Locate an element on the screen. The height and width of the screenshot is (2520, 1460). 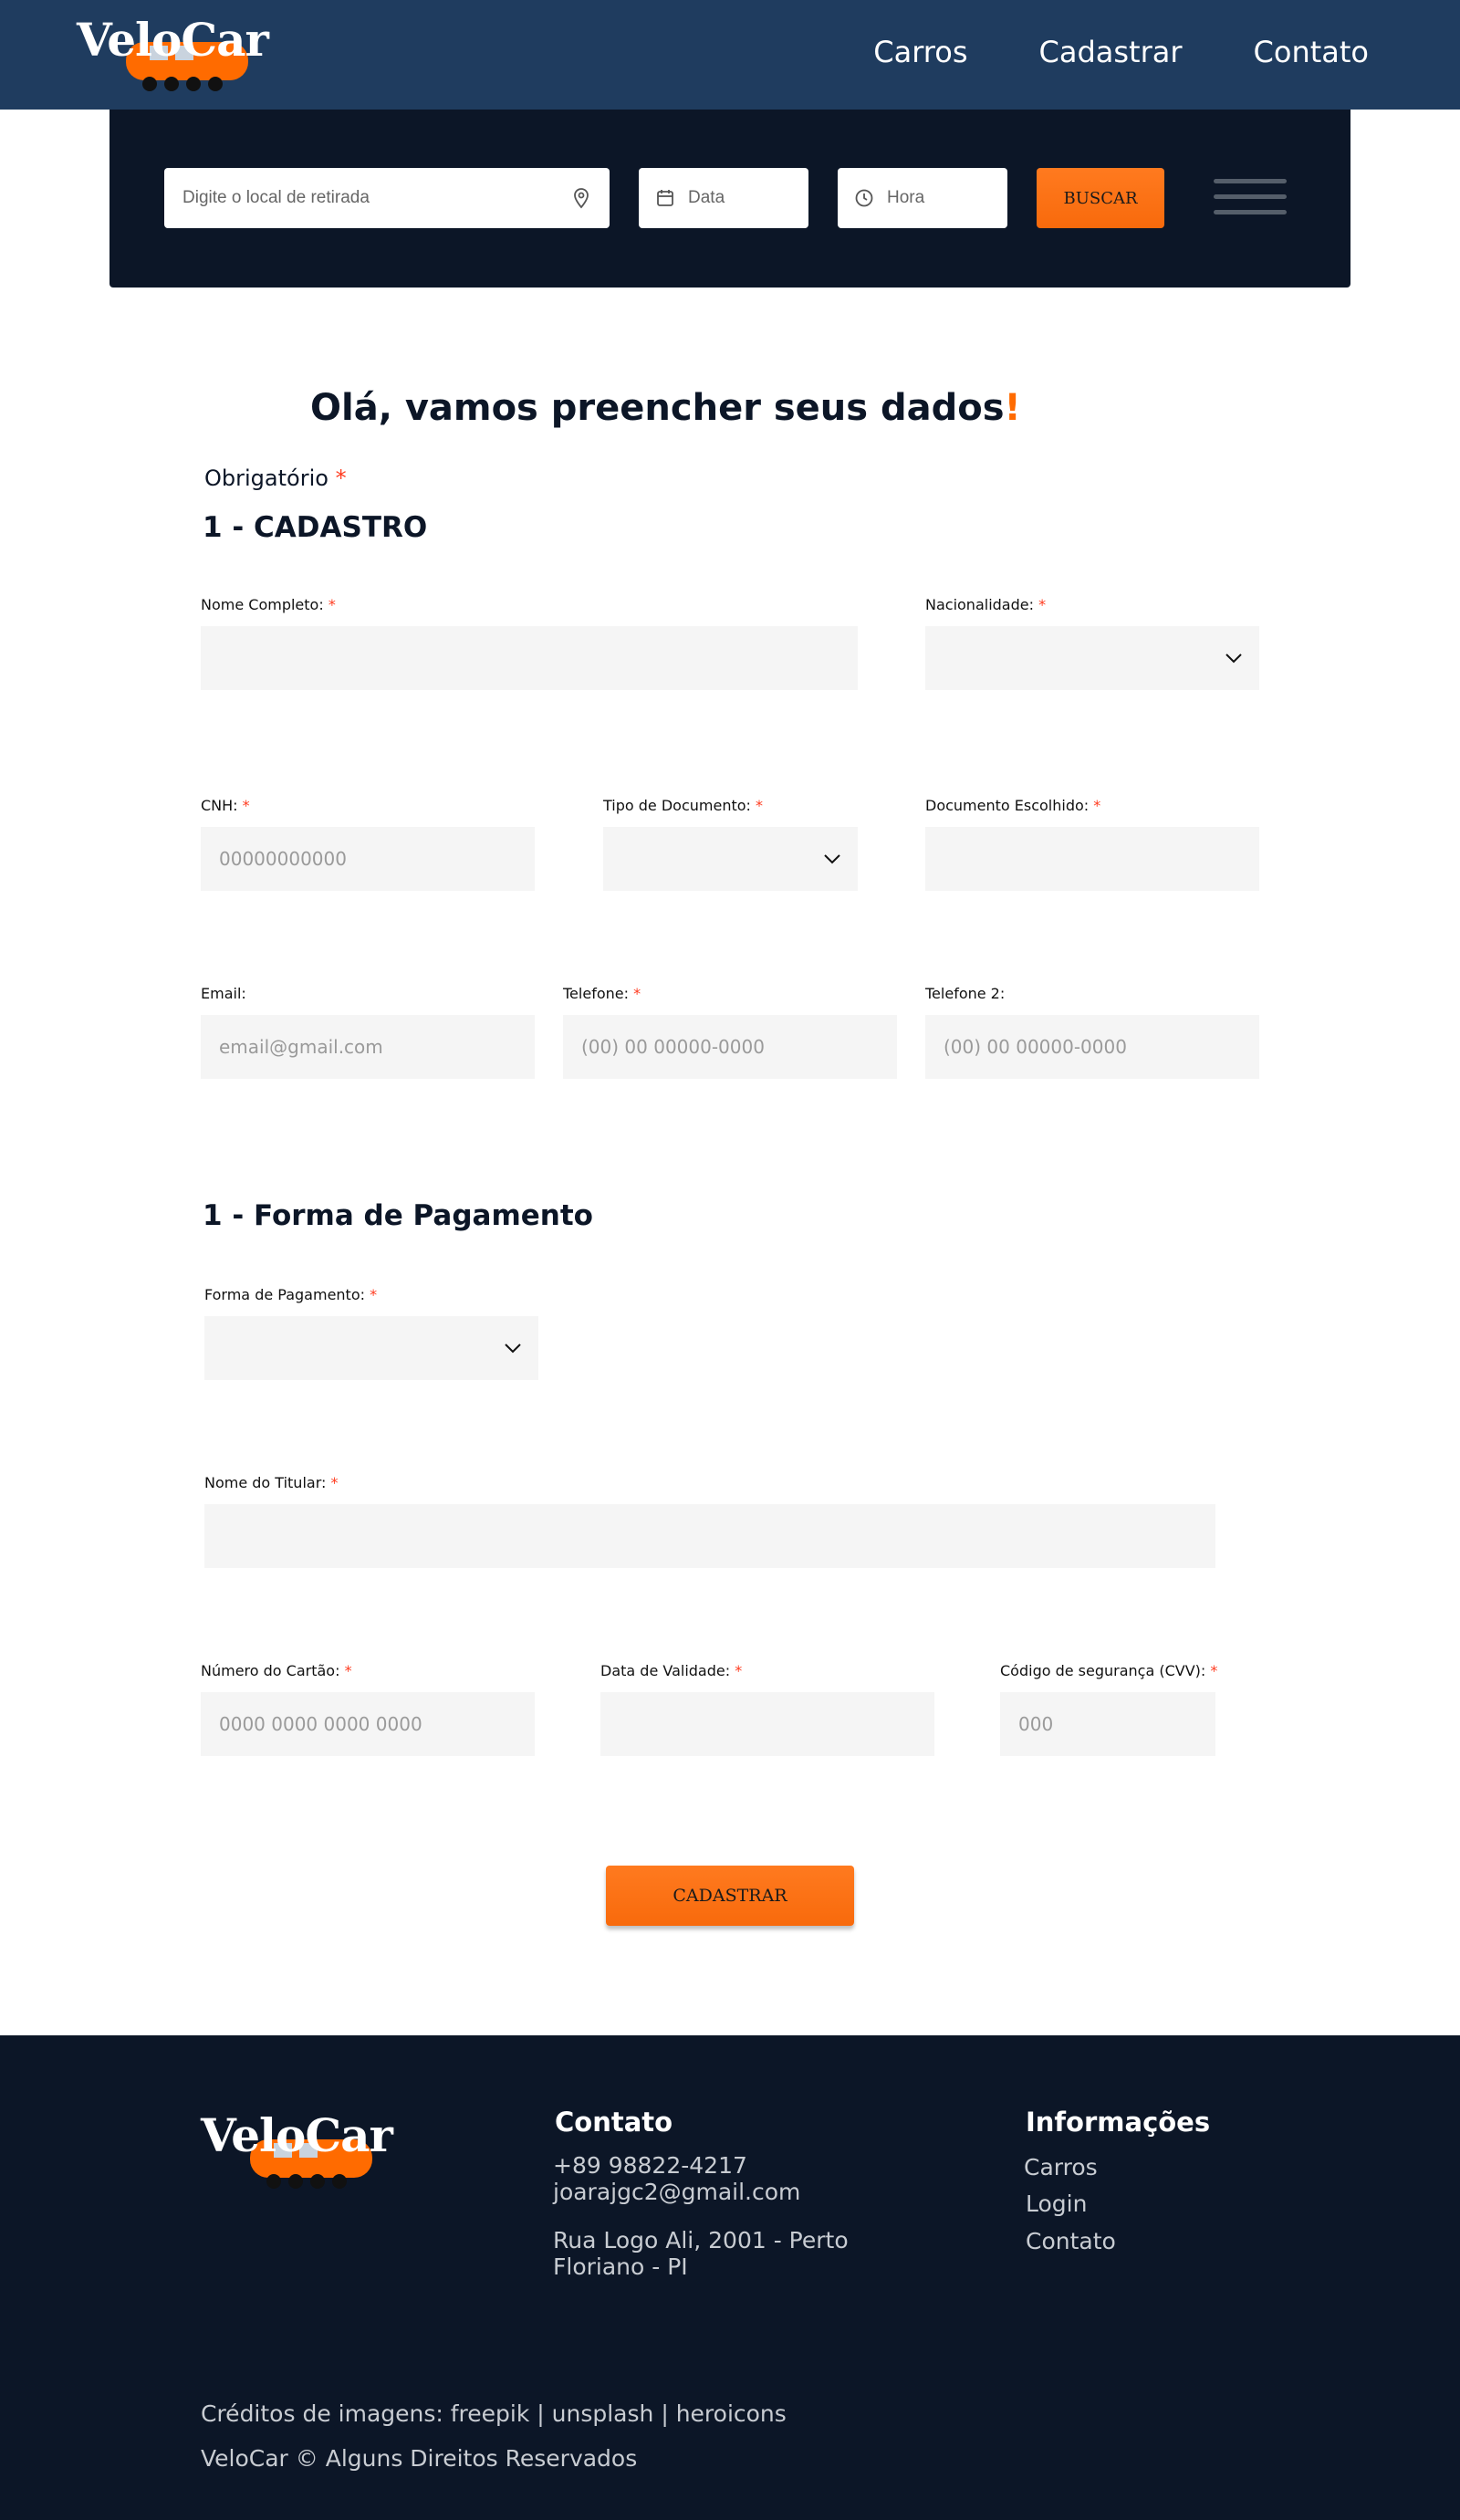
documento-escolhido-label: Documento Escolhido: * is located at coordinates (1013, 805).